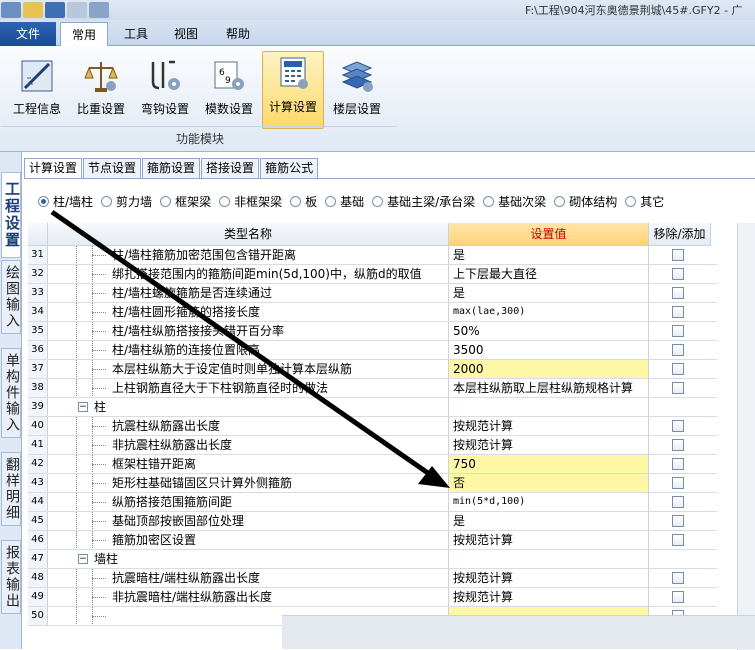  What do you see at coordinates (99, 10) in the screenshot?
I see `redo-icon` at bounding box center [99, 10].